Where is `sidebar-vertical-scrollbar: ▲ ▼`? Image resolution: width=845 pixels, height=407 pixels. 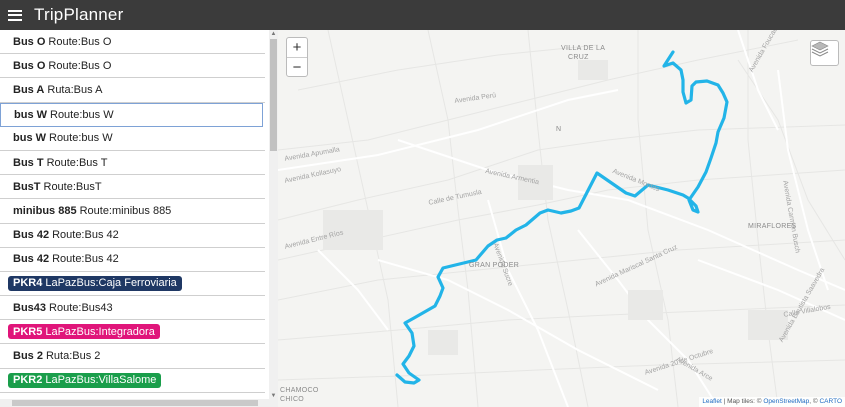 sidebar-vertical-scrollbar: ▲ ▼ is located at coordinates (273, 215).